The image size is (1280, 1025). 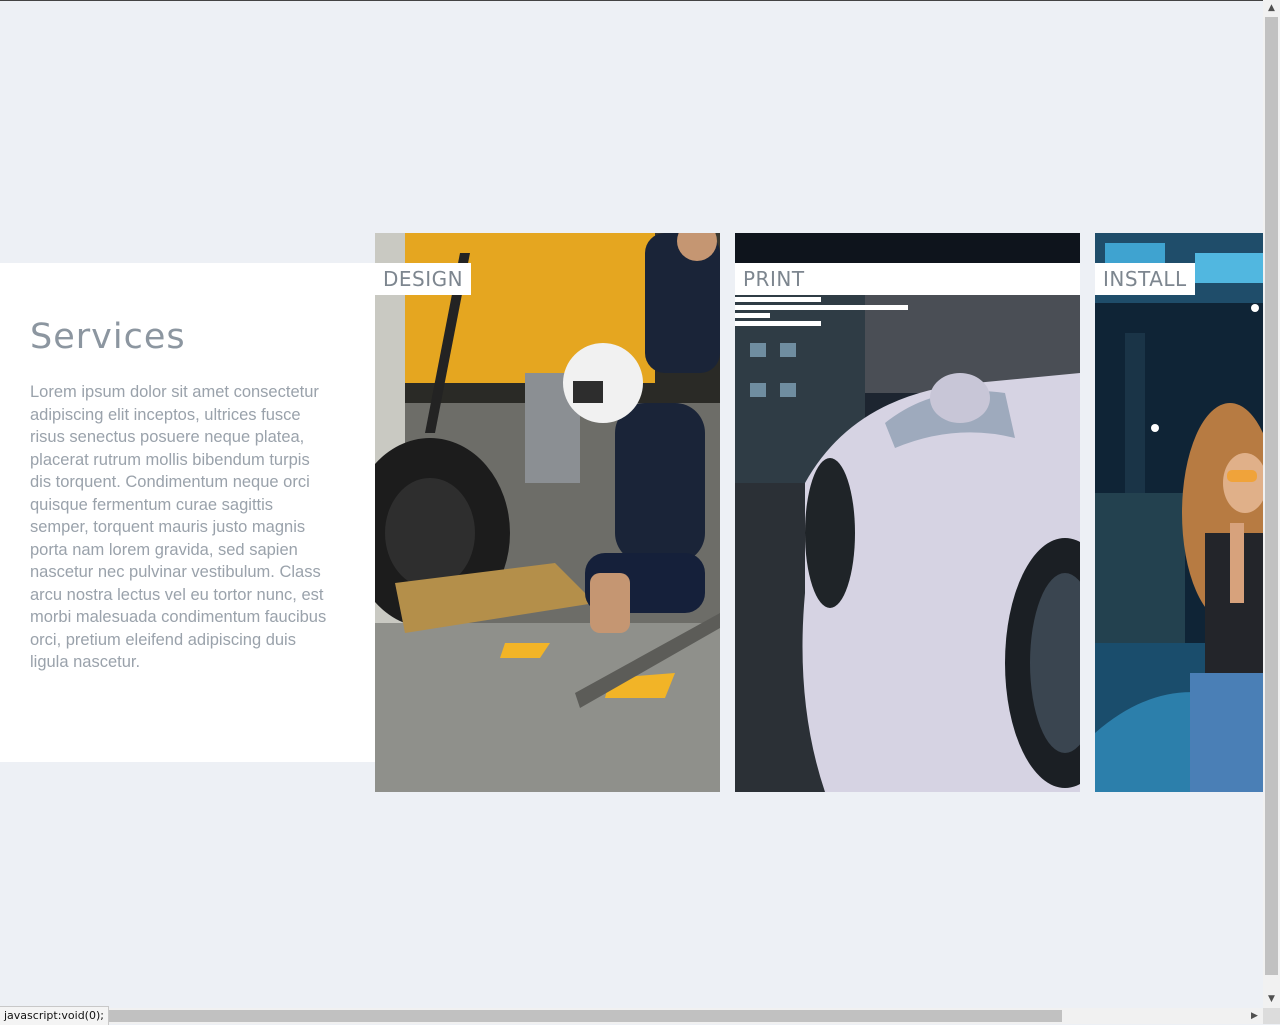 I want to click on card-label-print: PRINT, so click(x=774, y=279).